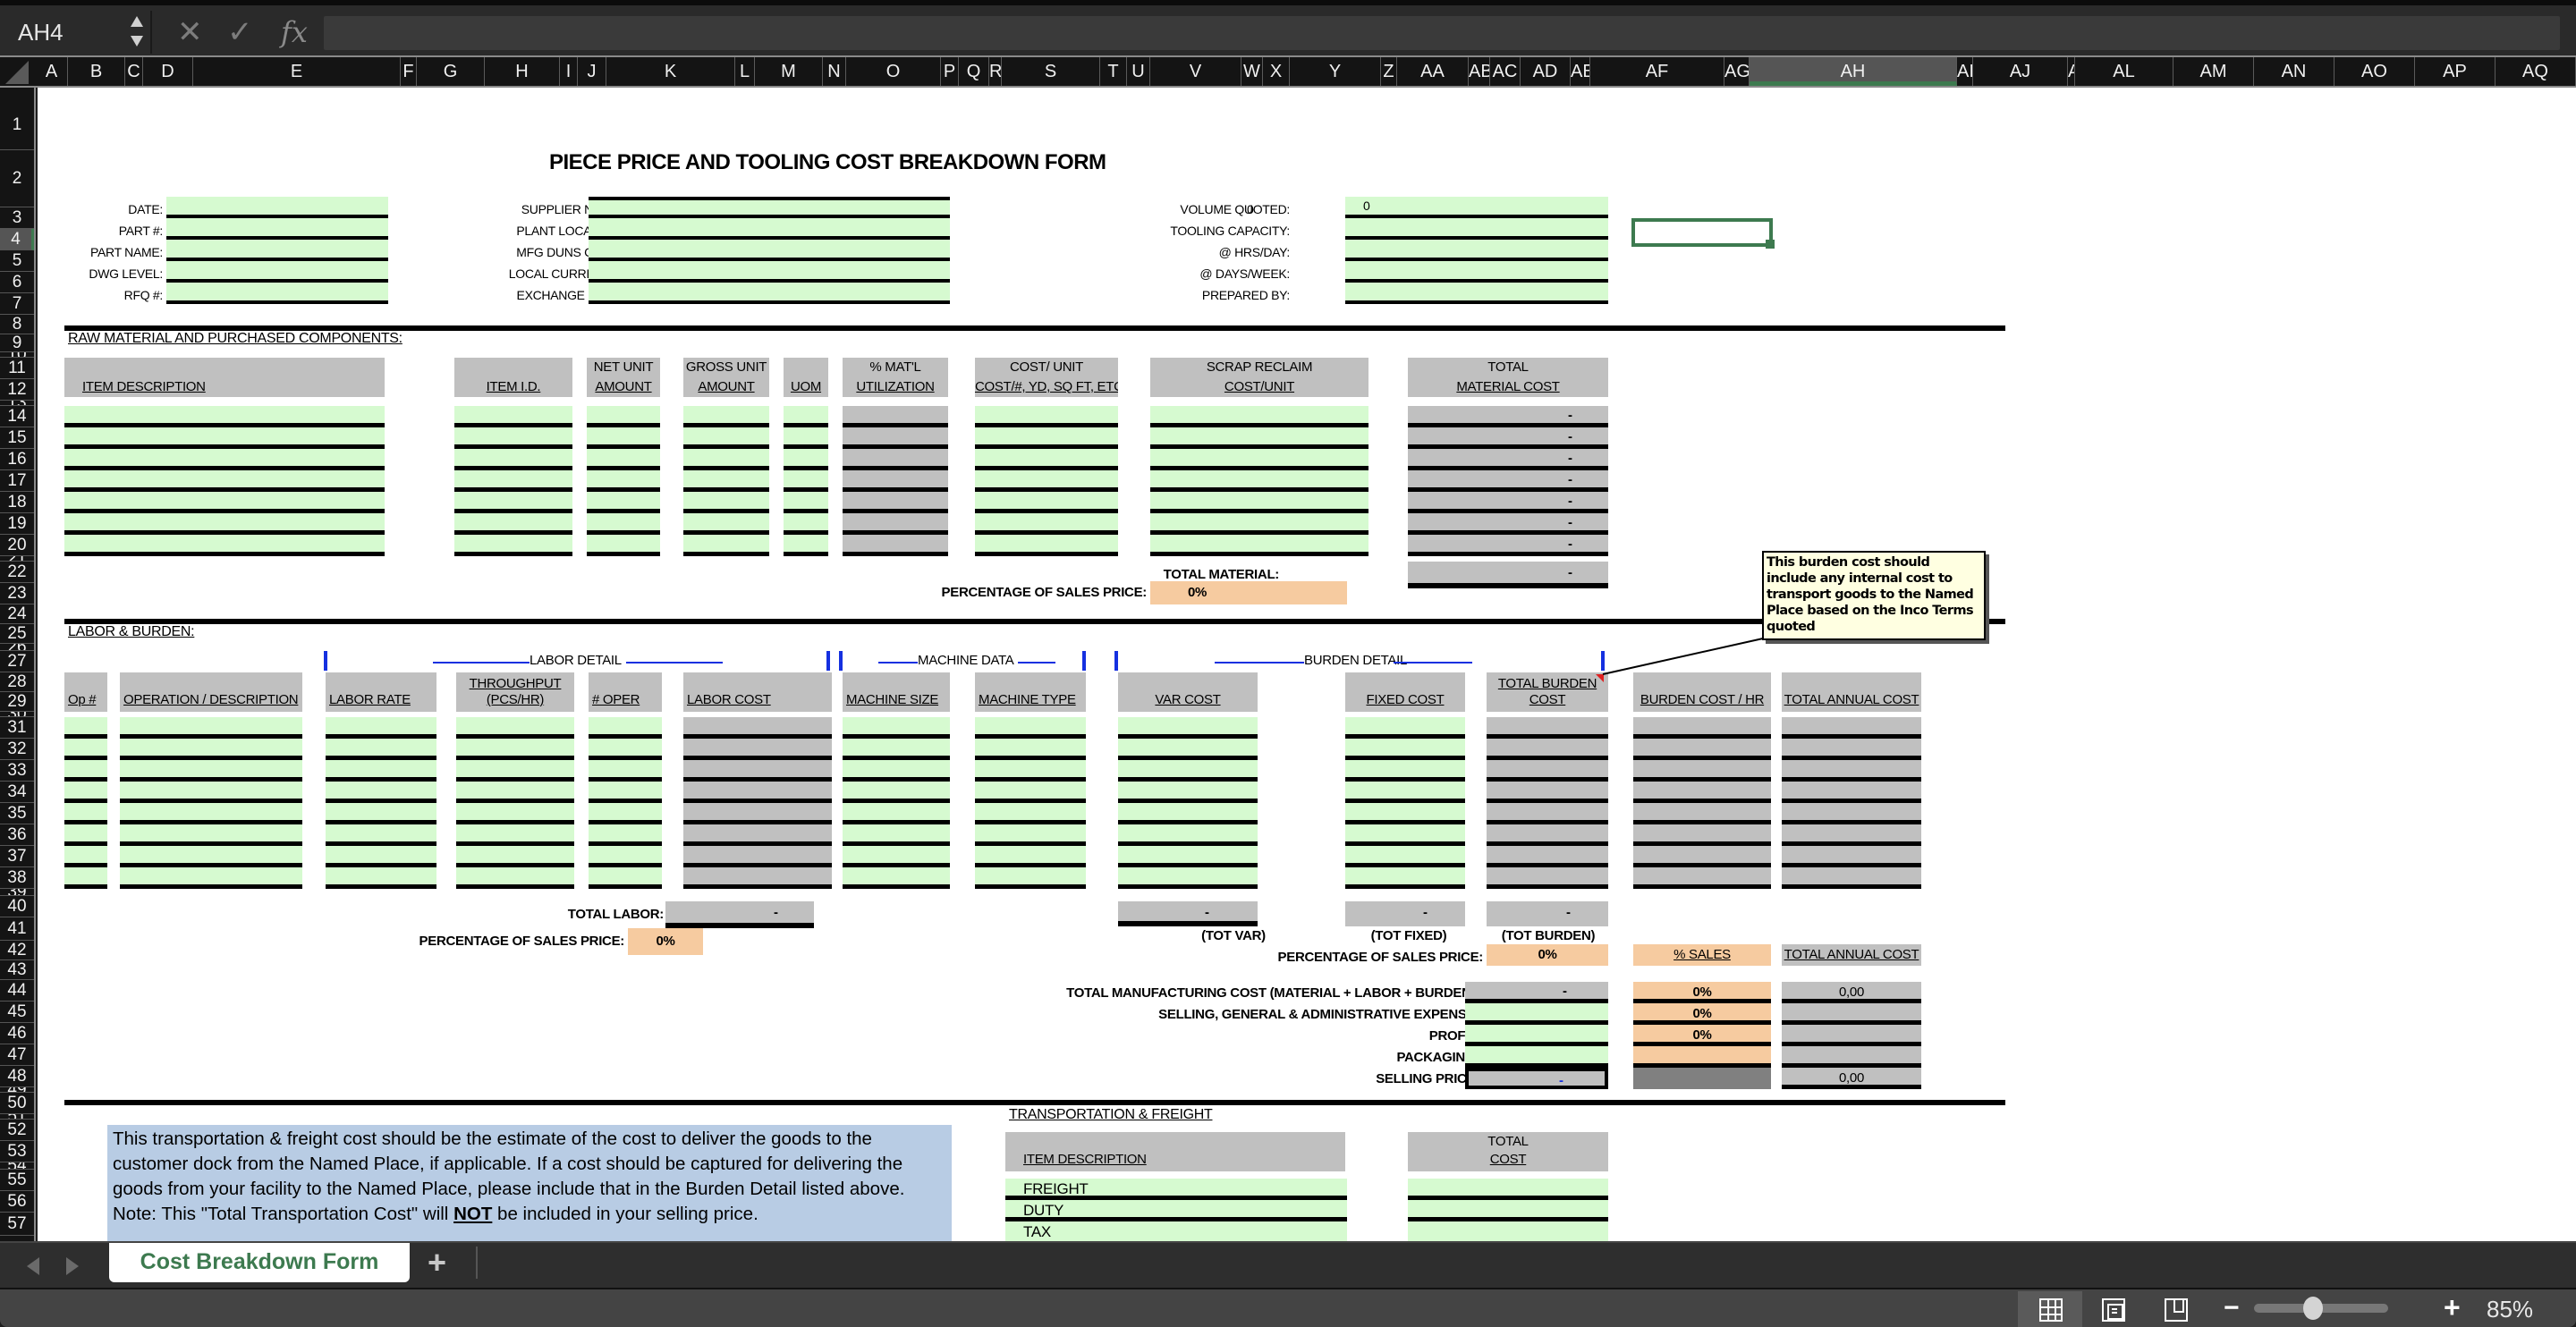 This screenshot has width=2576, height=1327. What do you see at coordinates (17, 1130) in the screenshot?
I see `row-header-52: 52` at bounding box center [17, 1130].